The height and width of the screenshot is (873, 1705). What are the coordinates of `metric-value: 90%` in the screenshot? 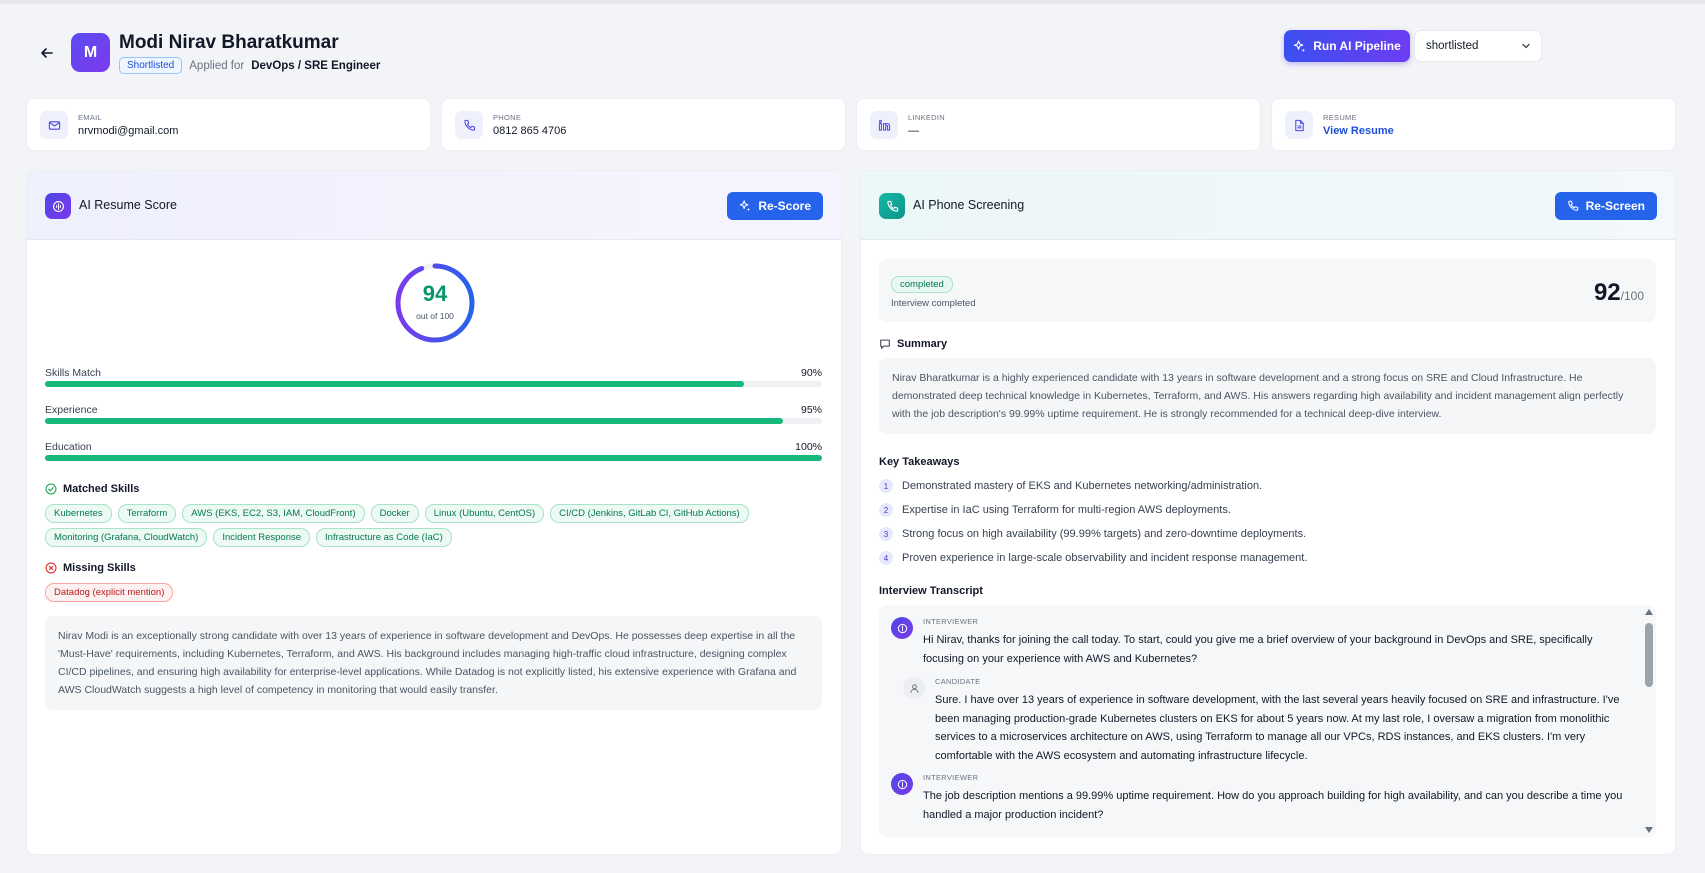 It's located at (811, 373).